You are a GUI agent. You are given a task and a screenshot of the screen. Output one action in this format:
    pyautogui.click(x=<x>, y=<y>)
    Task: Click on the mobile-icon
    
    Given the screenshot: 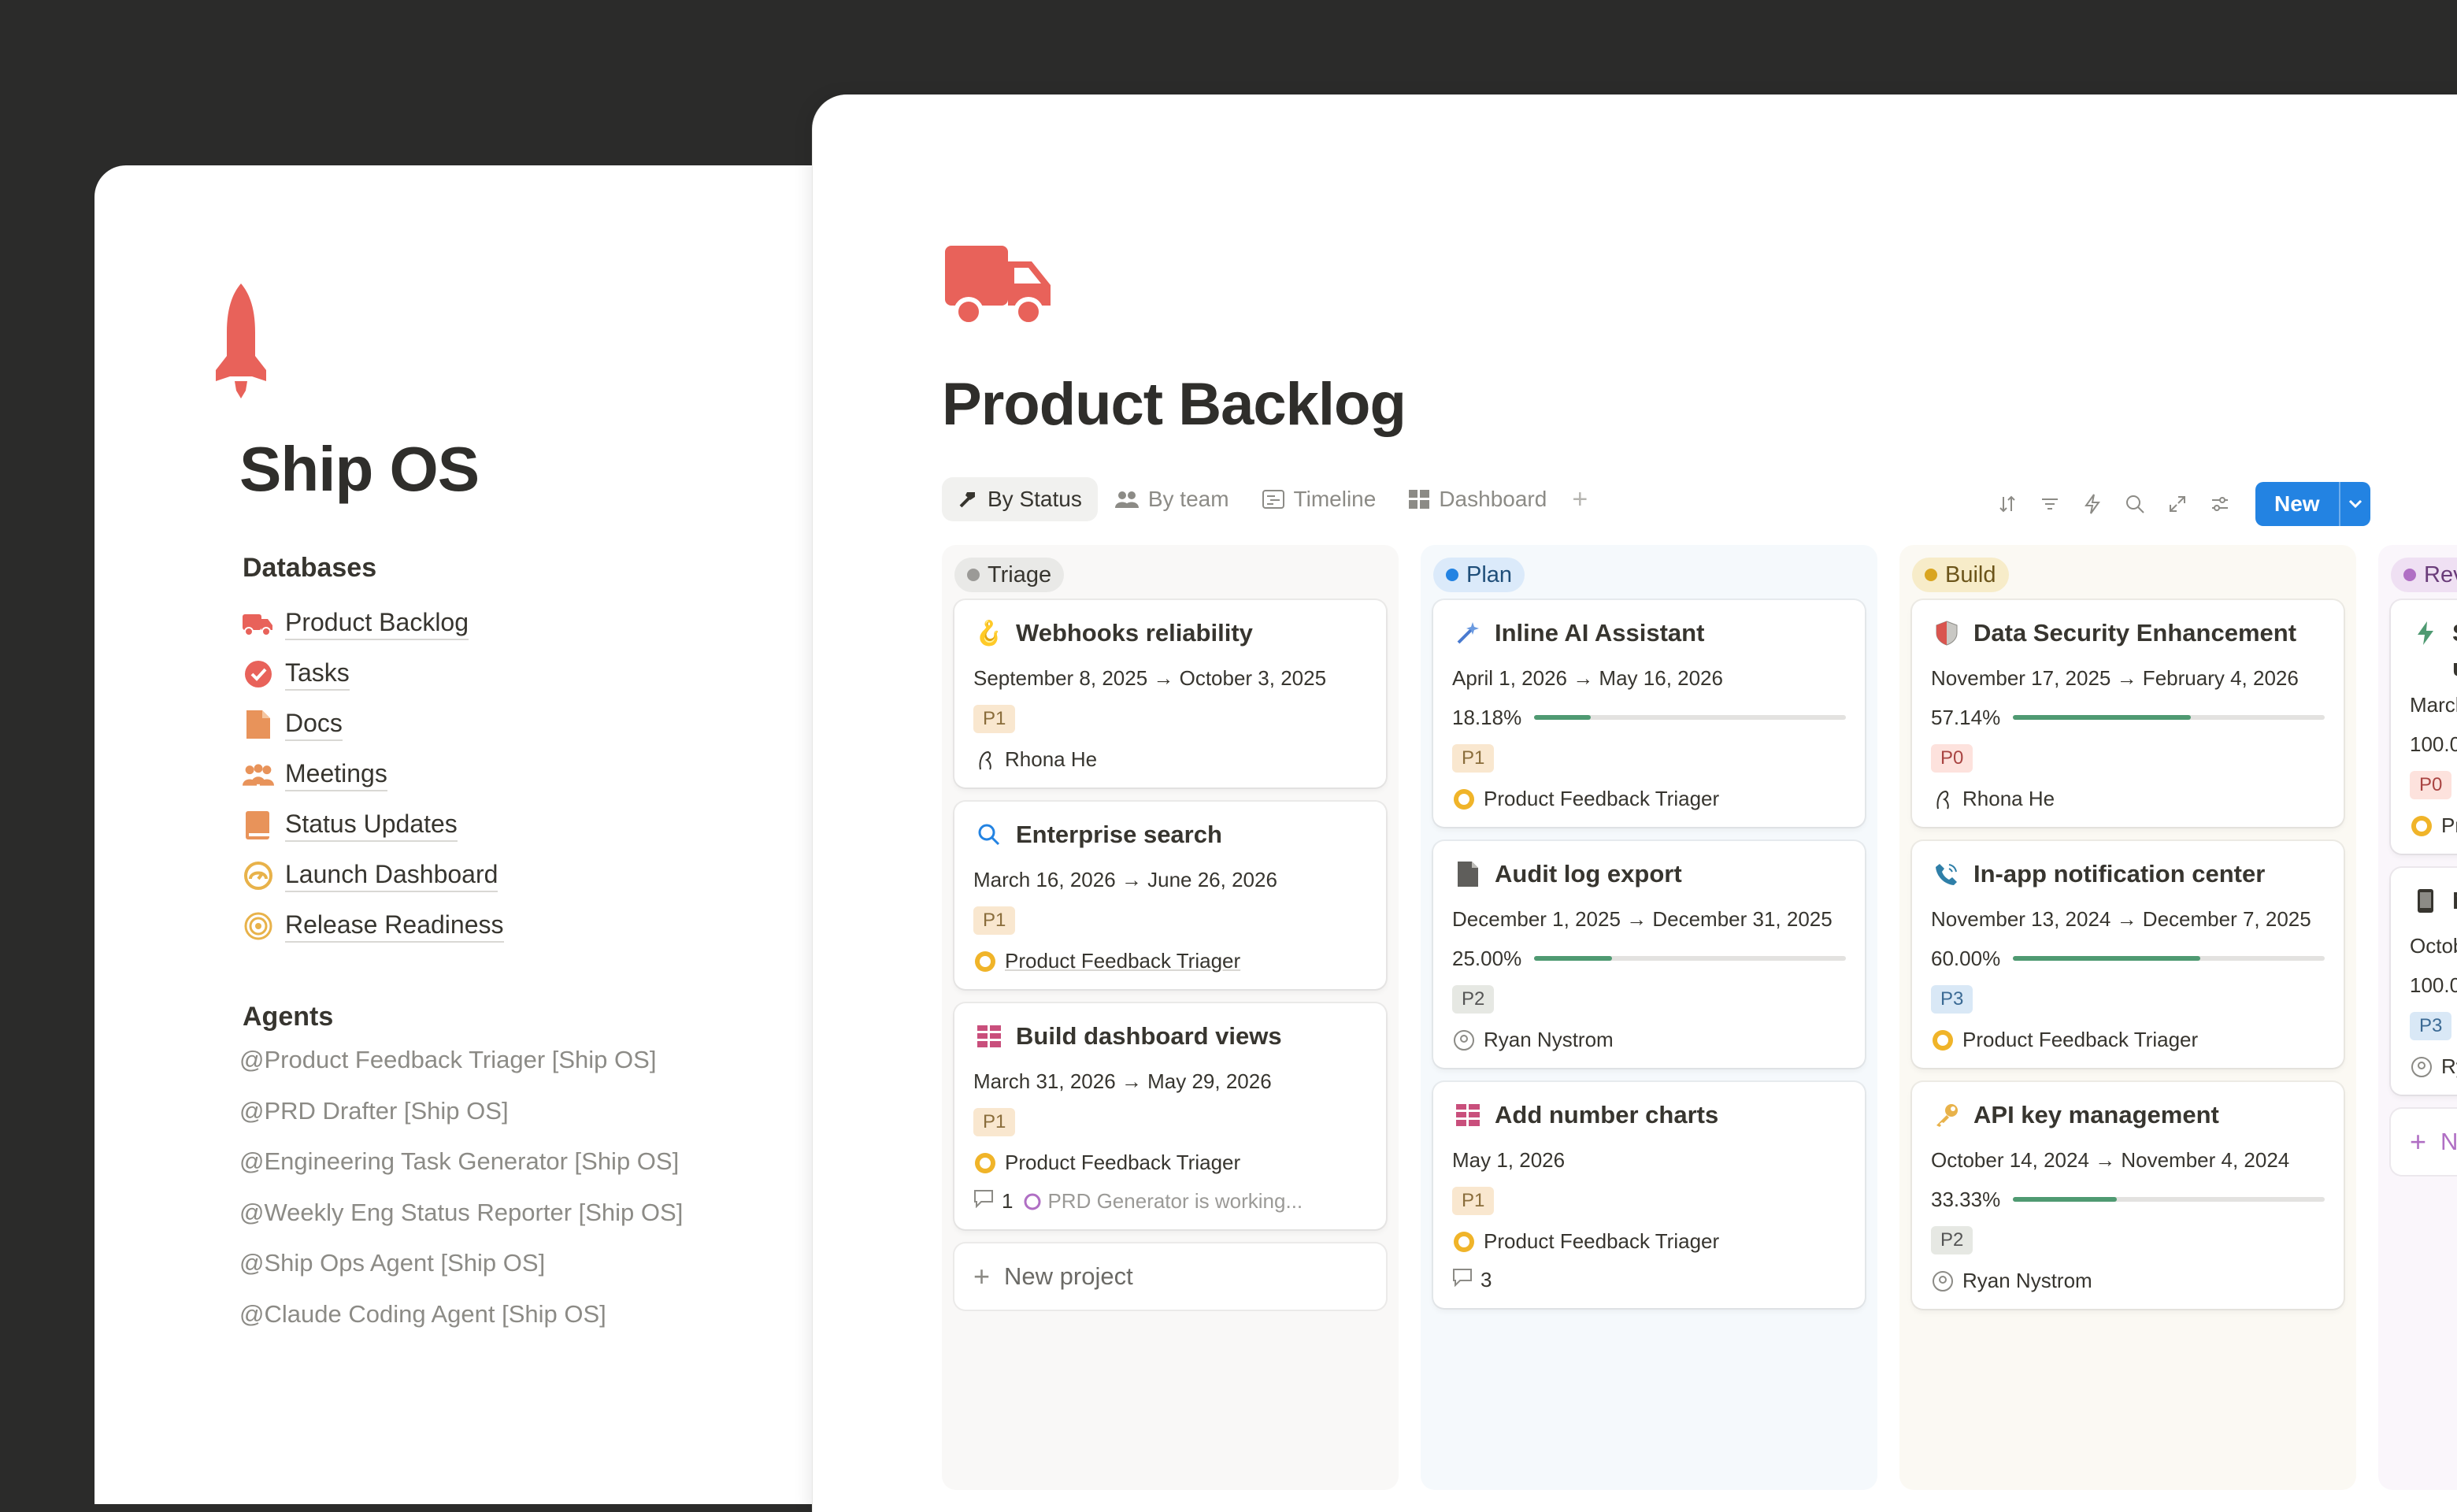 What is the action you would take?
    pyautogui.click(x=2425, y=901)
    